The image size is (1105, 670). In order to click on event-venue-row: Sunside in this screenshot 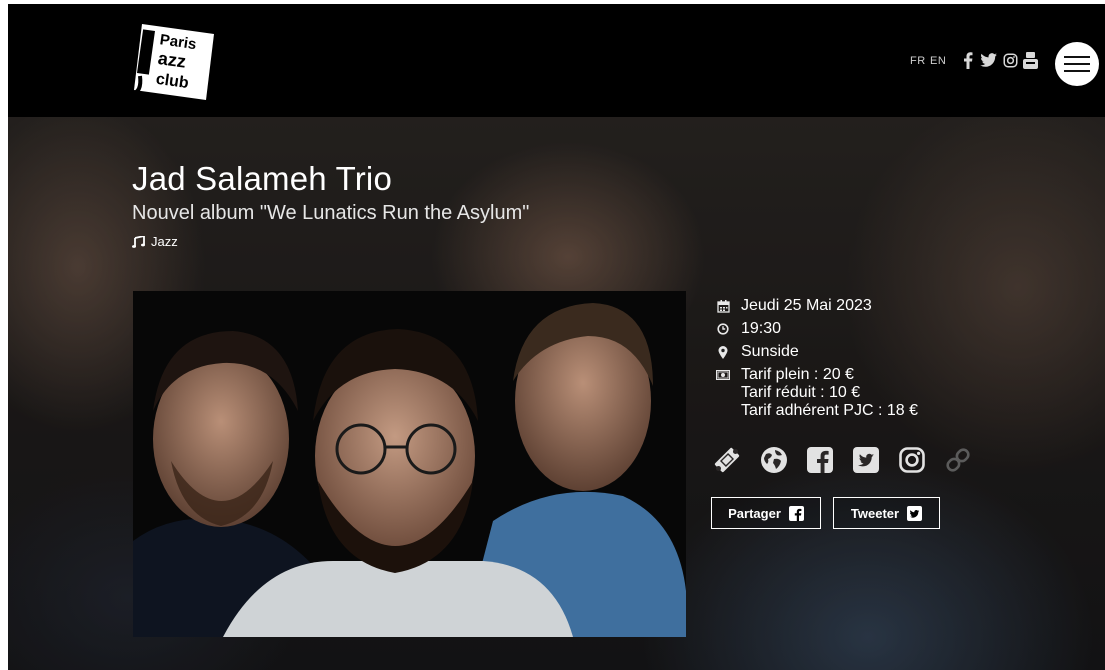, I will do `click(757, 352)`.